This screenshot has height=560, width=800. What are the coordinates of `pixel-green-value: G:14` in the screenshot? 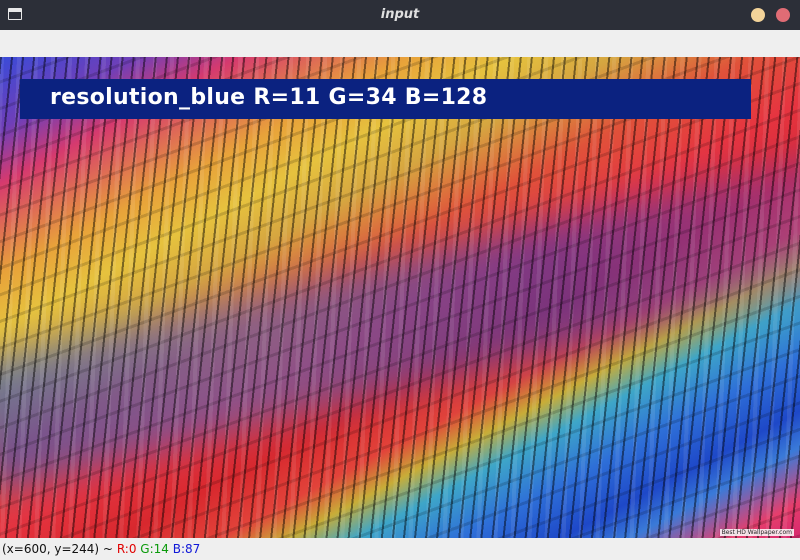 It's located at (154, 549).